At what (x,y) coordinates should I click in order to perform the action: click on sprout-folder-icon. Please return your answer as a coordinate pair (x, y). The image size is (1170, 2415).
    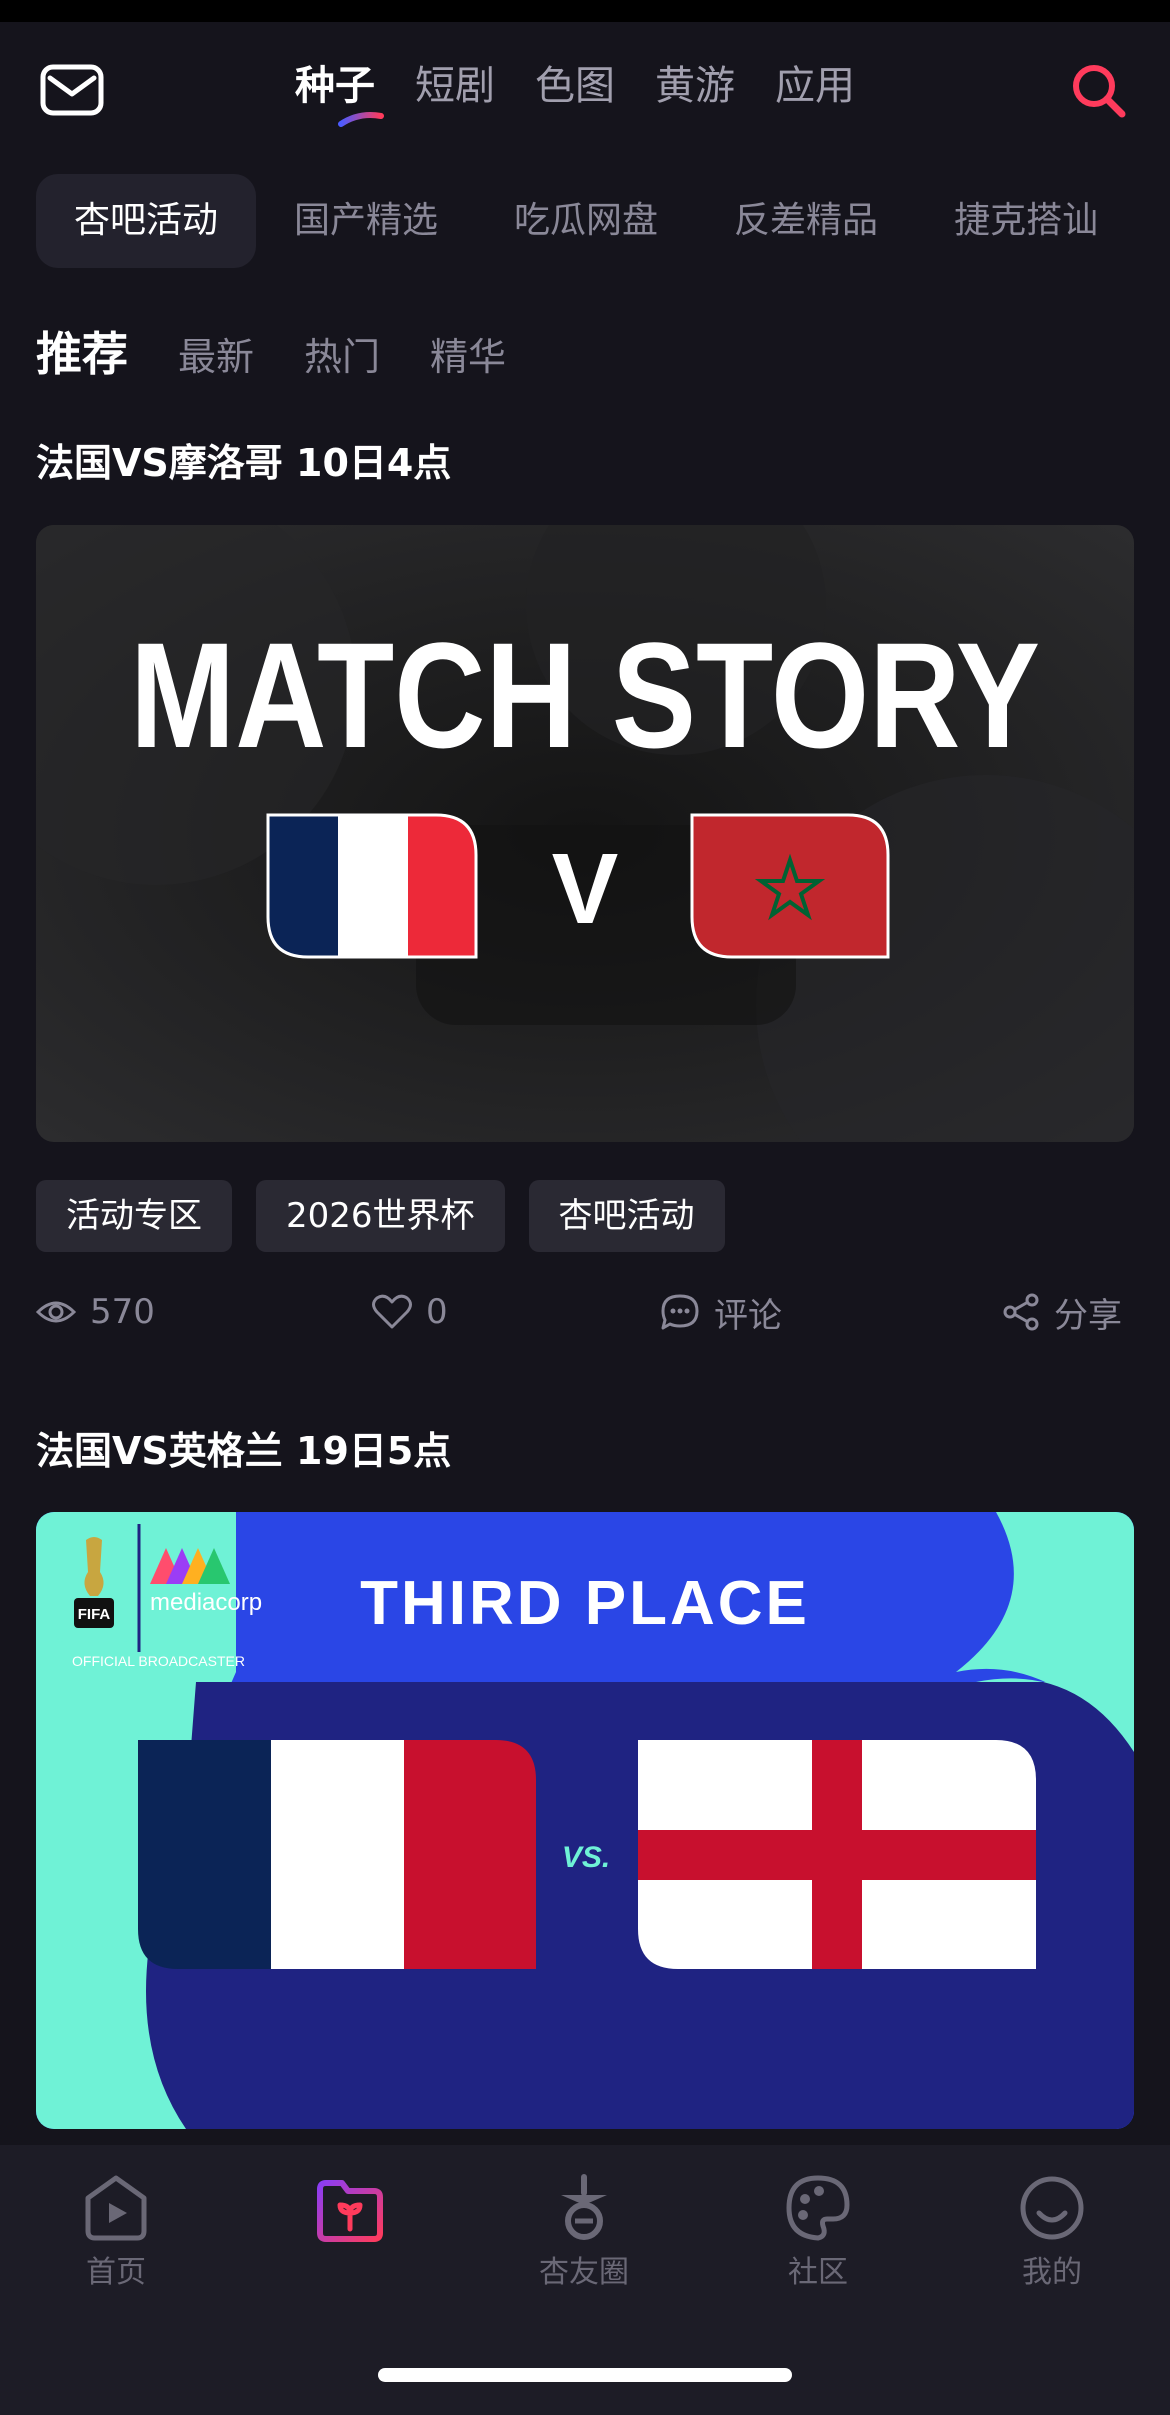
    Looking at the image, I should click on (350, 2211).